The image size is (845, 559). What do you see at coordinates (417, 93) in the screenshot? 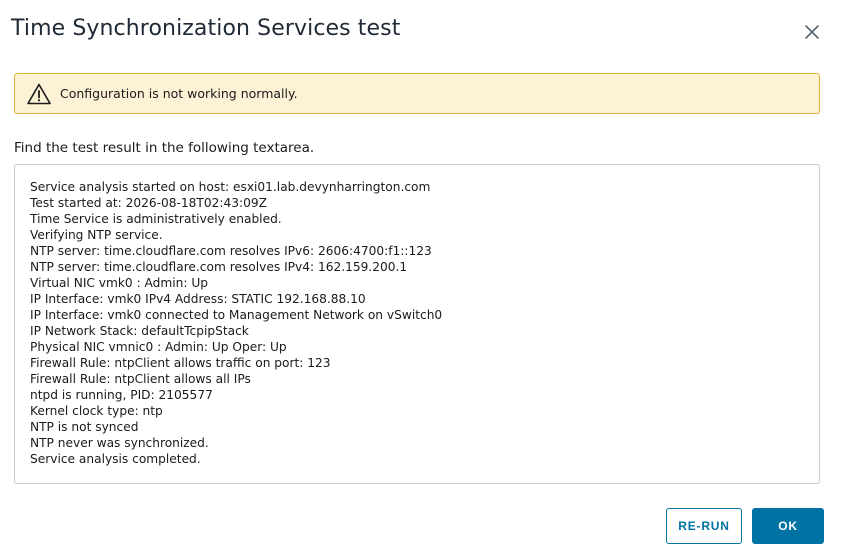
I see `warning-alert: Configuration is not working normally.` at bounding box center [417, 93].